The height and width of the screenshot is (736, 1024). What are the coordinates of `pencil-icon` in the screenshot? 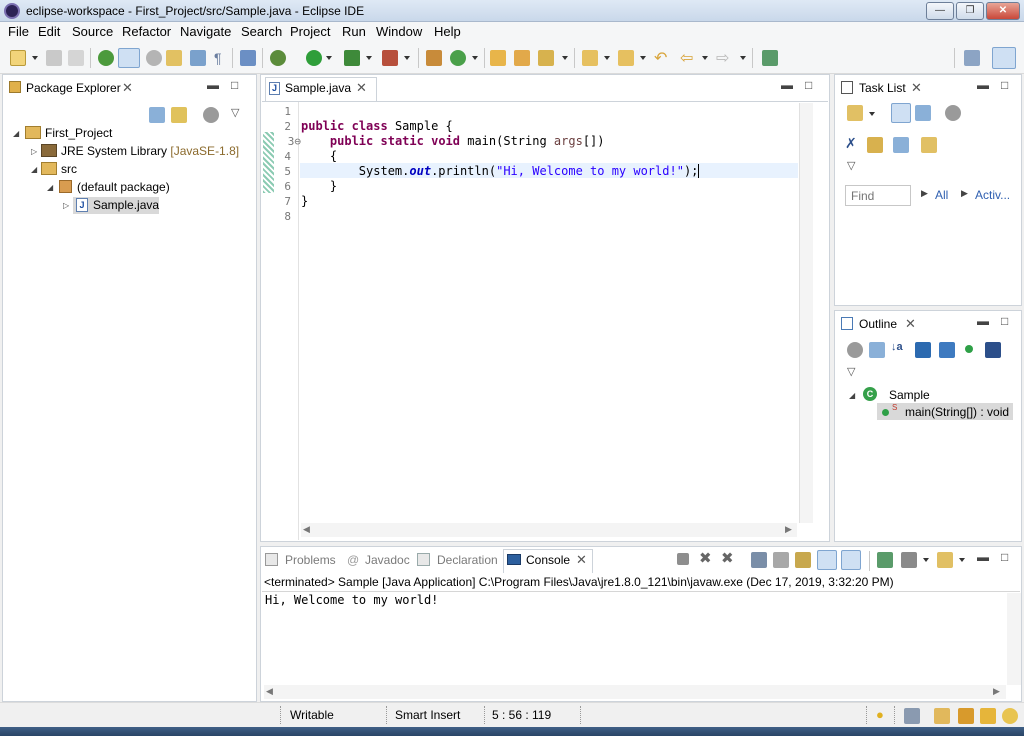 It's located at (988, 716).